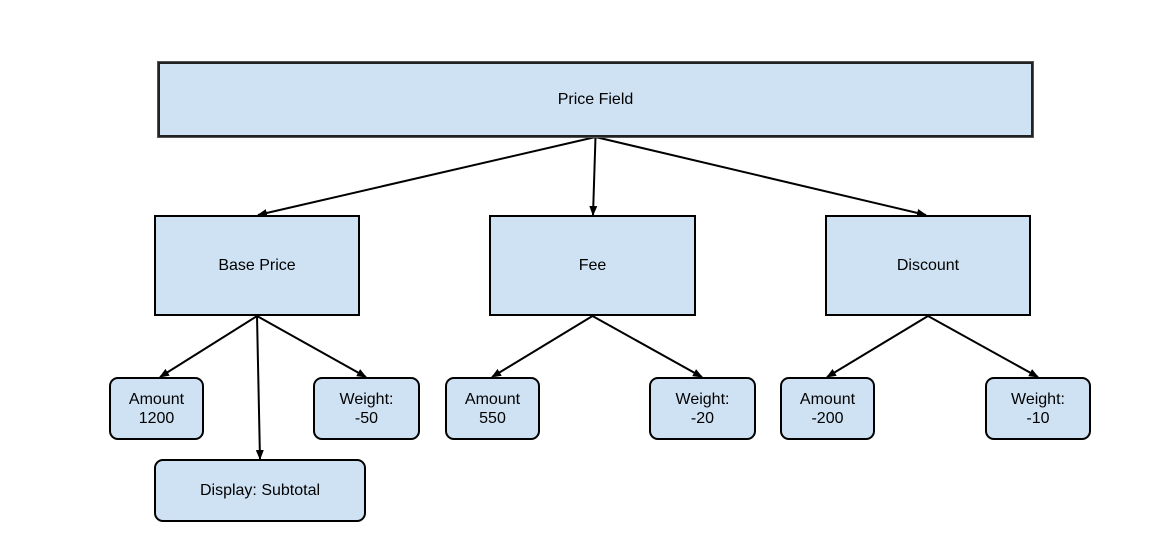 Image resolution: width=1170 pixels, height=555 pixels. Describe the element at coordinates (592, 265) in the screenshot. I see `node-fee: Fee` at that location.